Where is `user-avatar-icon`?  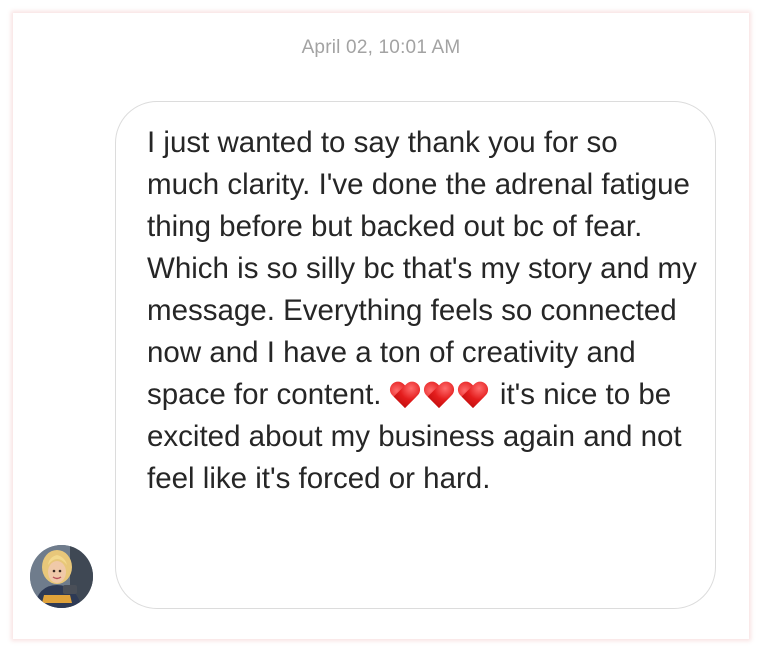 user-avatar-icon is located at coordinates (61, 576).